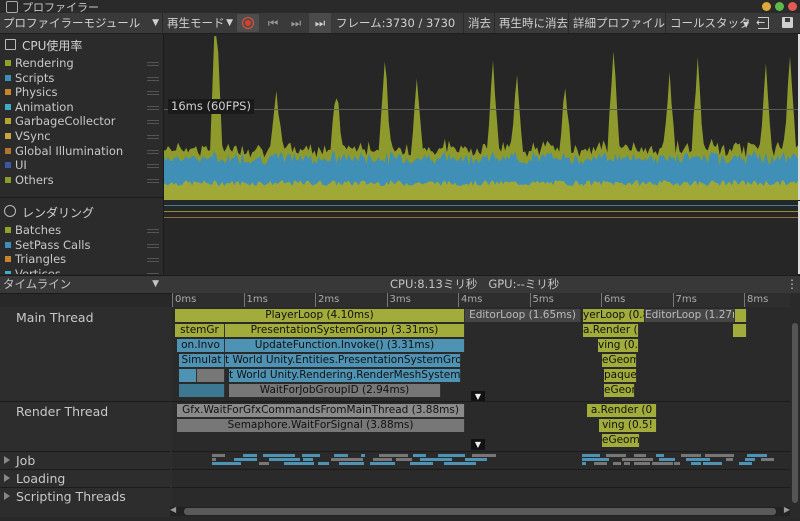 Image resolution: width=800 pixels, height=521 pixels. I want to click on update-function-block: UpdateFunction.Invoke() (3.31ms), so click(345, 345).